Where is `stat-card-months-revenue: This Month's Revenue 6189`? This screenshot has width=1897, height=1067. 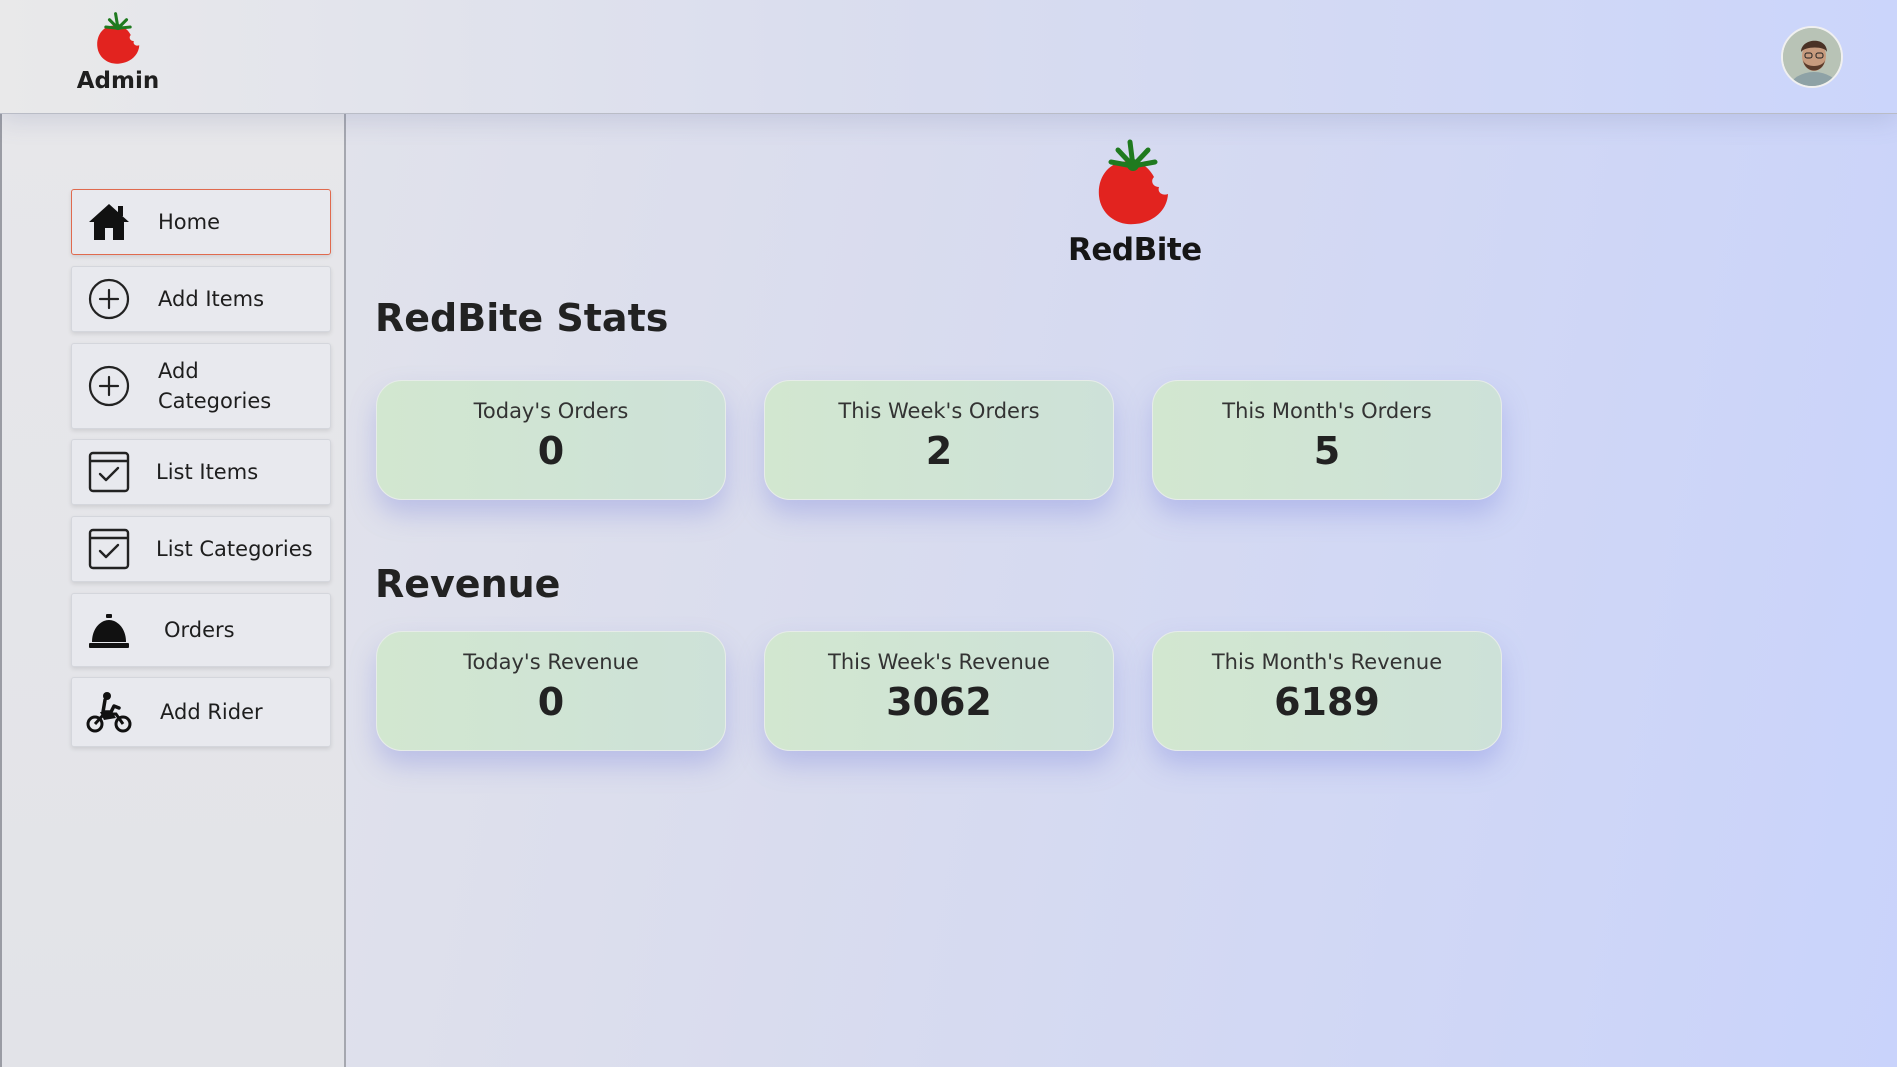 stat-card-months-revenue: This Month's Revenue 6189 is located at coordinates (1327, 691).